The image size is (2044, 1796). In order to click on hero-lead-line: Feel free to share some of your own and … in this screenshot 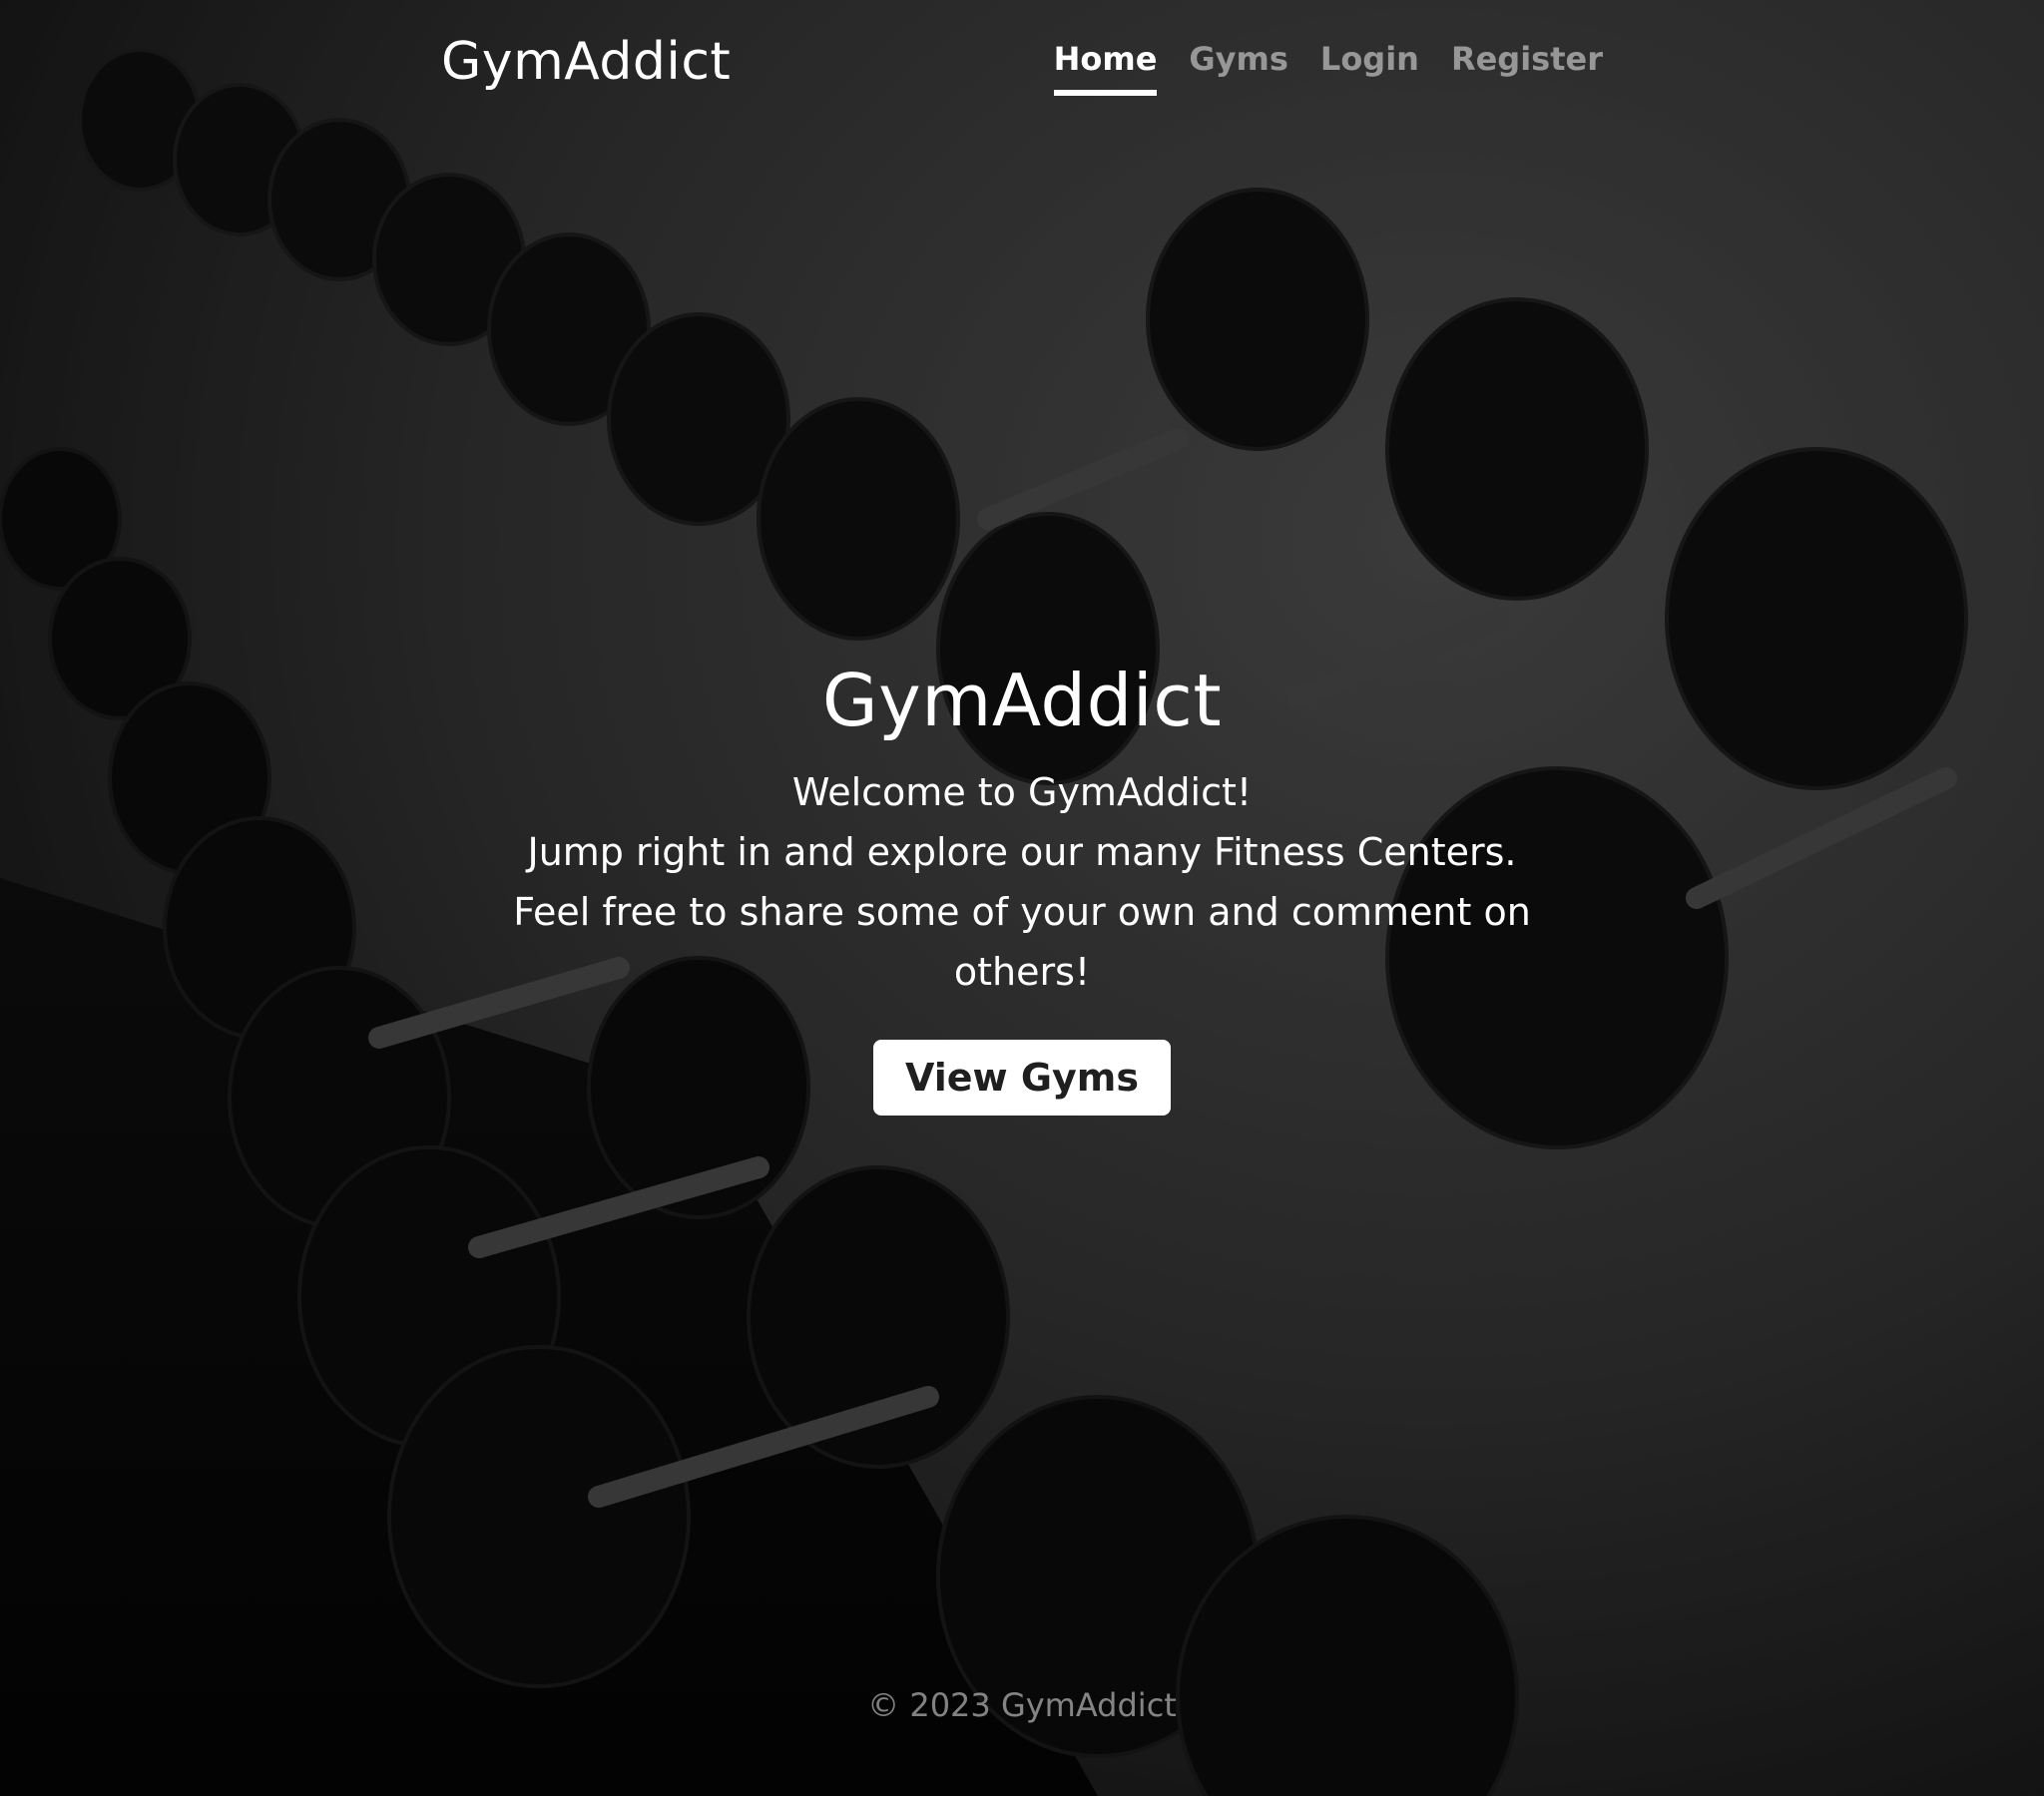, I will do `click(1022, 942)`.